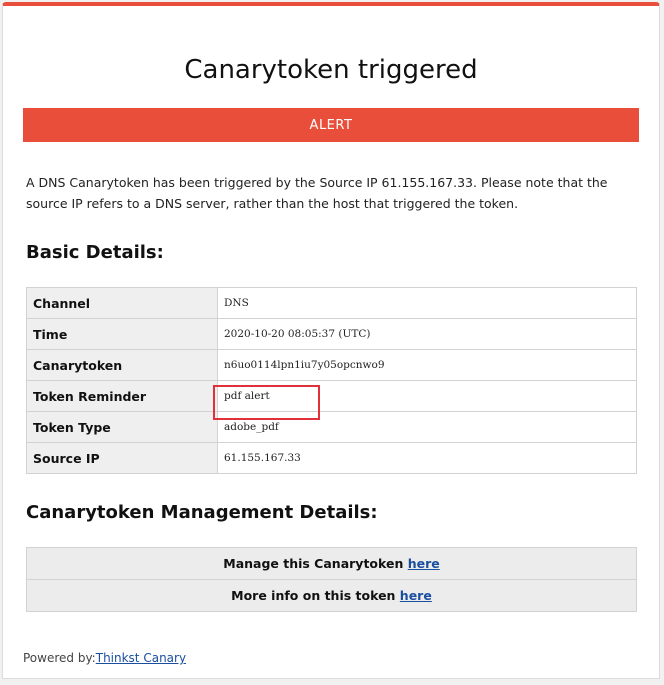 The height and width of the screenshot is (685, 664). Describe the element at coordinates (122, 303) in the screenshot. I see `detail-key: Channel` at that location.